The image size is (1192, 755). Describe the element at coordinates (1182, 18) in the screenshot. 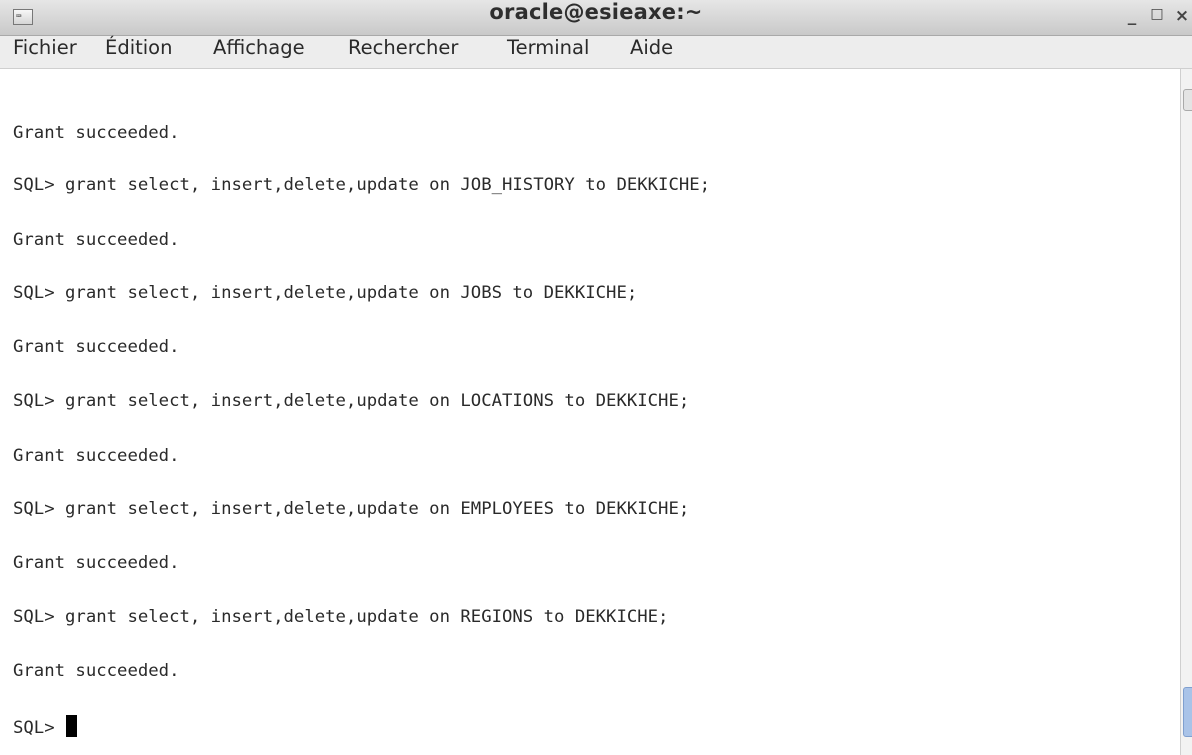

I see `close-icon: ×` at that location.